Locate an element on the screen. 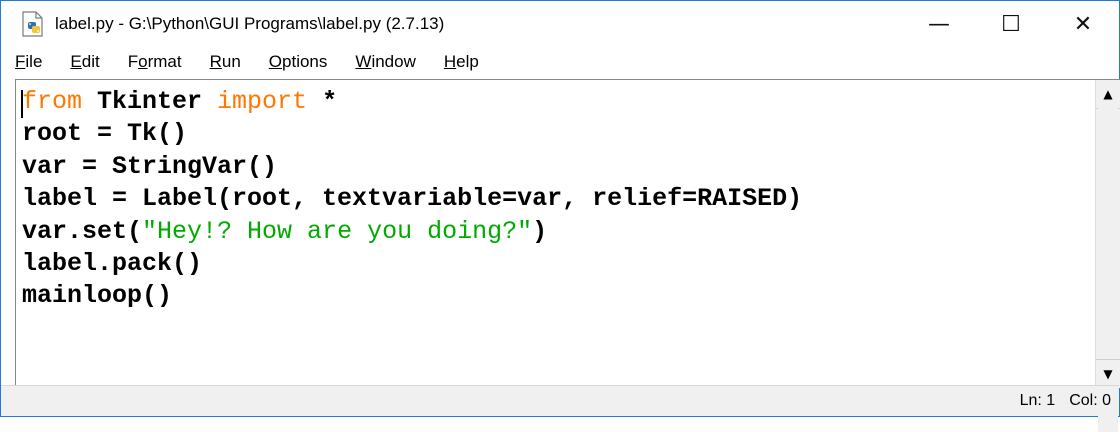  python-file-icon is located at coordinates (33, 24).